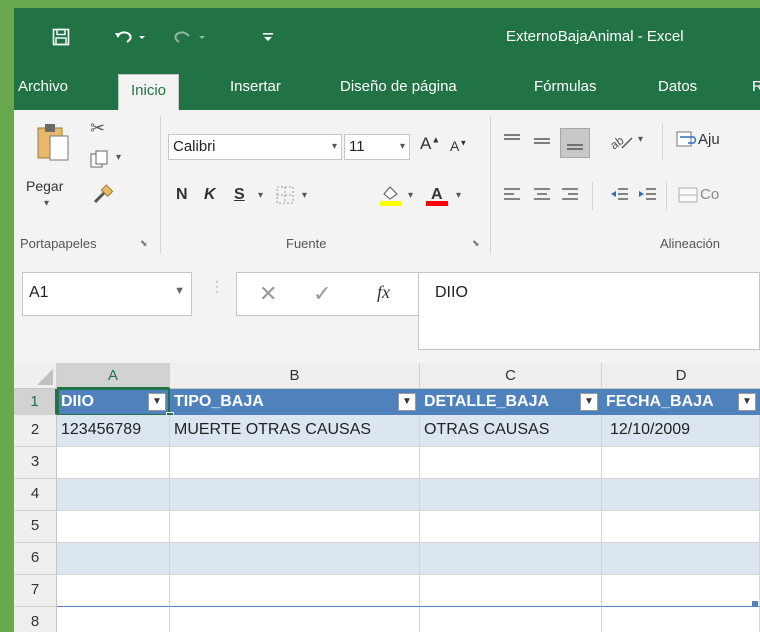  What do you see at coordinates (50, 164) in the screenshot?
I see `paste-button: Pegar ▾` at bounding box center [50, 164].